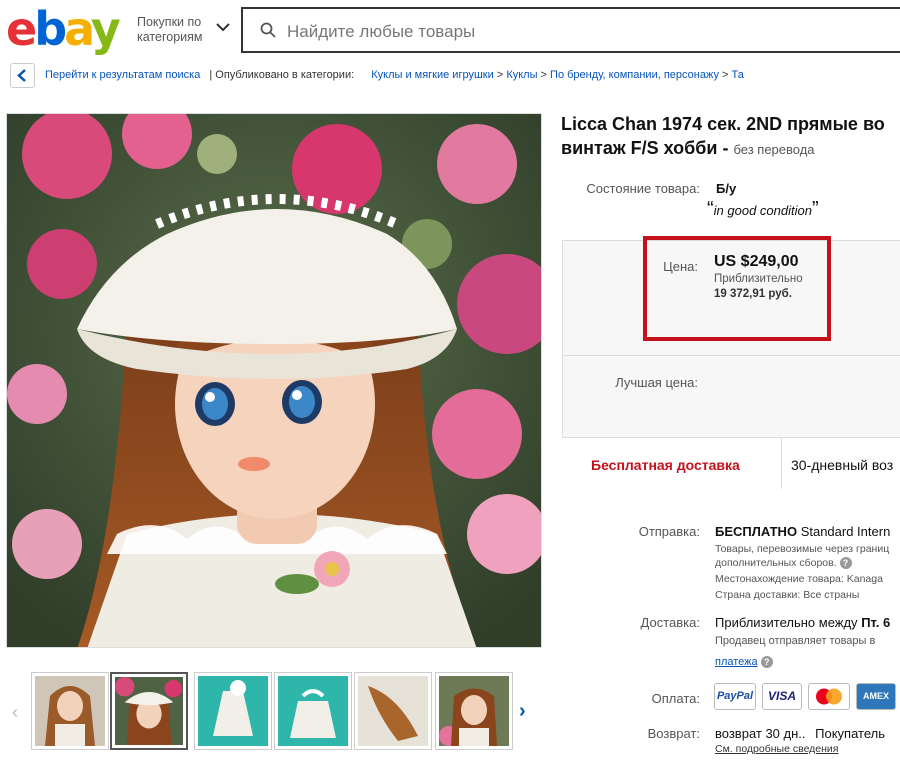 The width and height of the screenshot is (900, 773). I want to click on published-in-label: | Опубликовано в категории:, so click(282, 75).